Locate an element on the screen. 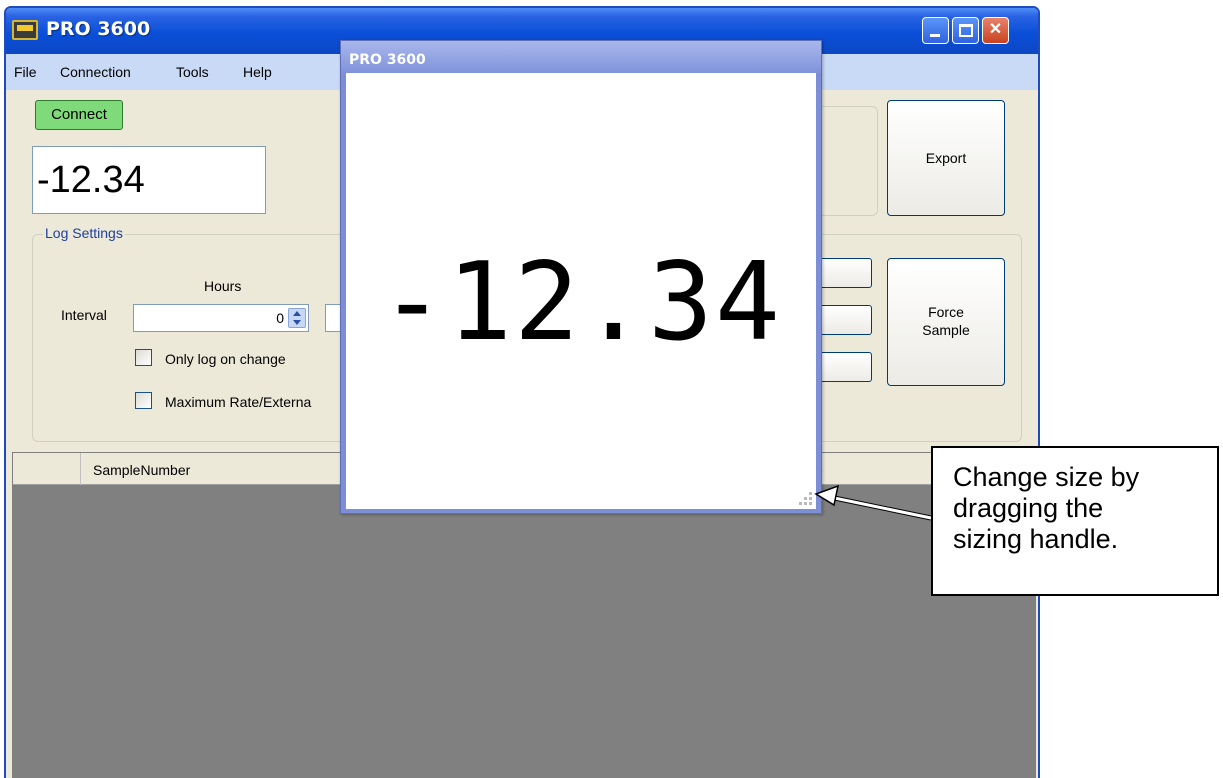  export-button: Export is located at coordinates (946, 158).